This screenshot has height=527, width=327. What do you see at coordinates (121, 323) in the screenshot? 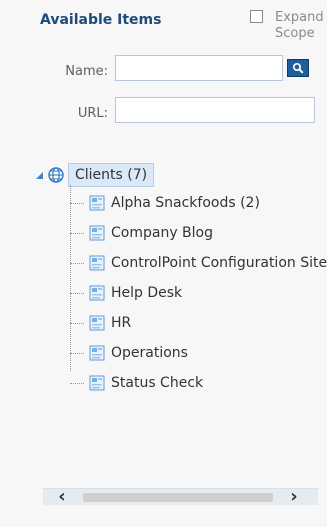
I see `tree-item-label: HR` at bounding box center [121, 323].